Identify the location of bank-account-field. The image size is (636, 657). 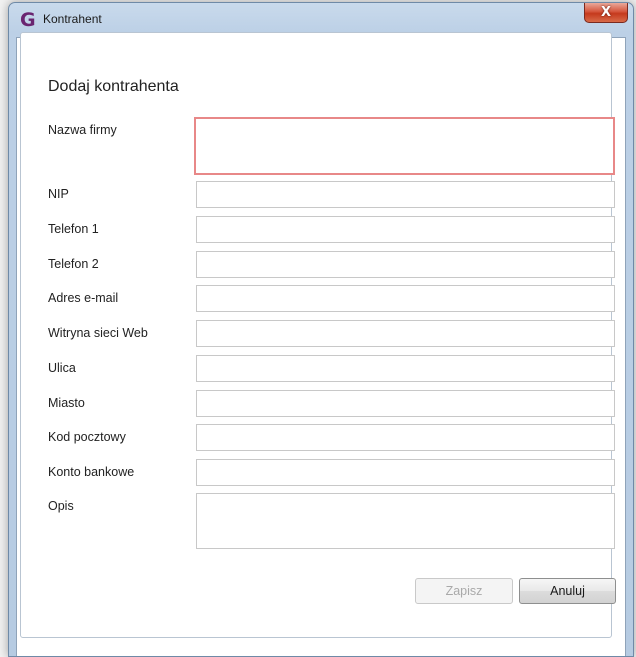
(405, 472).